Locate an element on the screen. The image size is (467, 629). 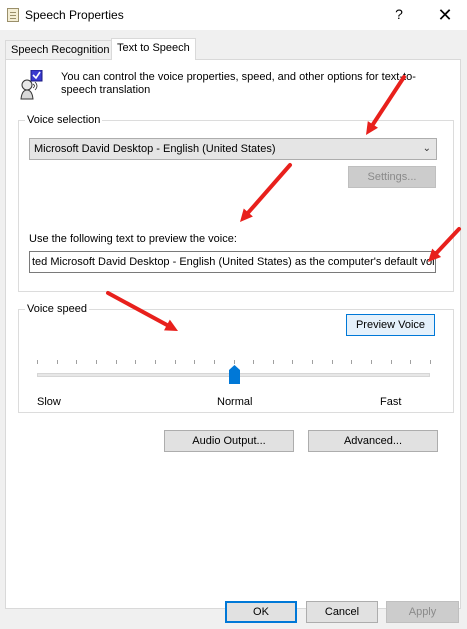
apply-button: Apply is located at coordinates (422, 612).